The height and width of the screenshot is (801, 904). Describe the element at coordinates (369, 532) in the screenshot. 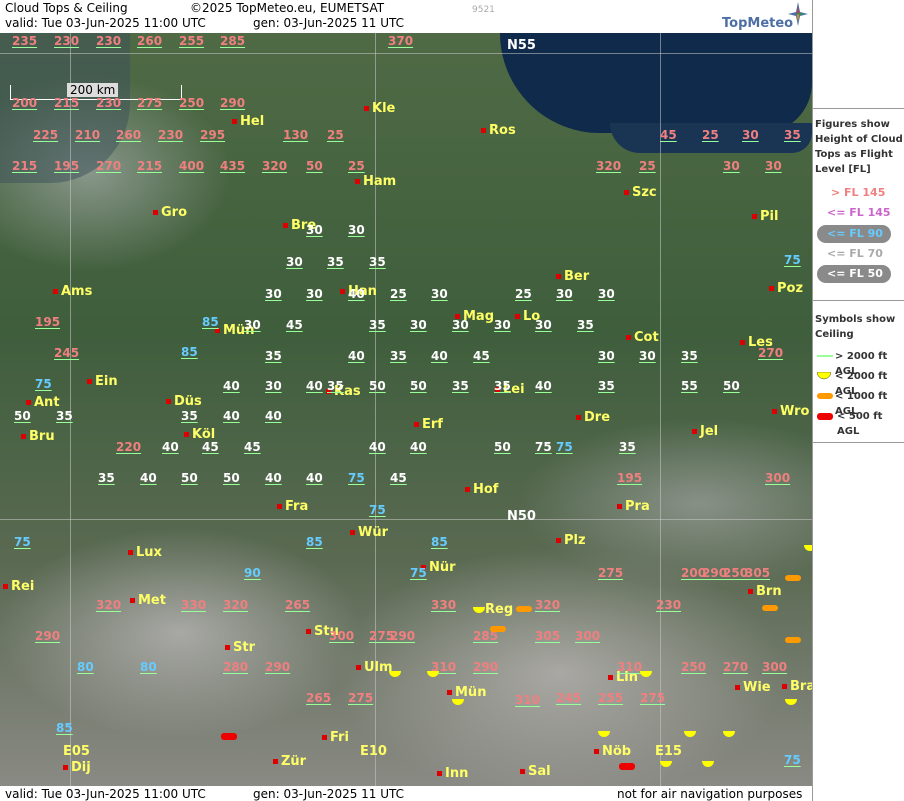

I see `city-label: Wür` at that location.